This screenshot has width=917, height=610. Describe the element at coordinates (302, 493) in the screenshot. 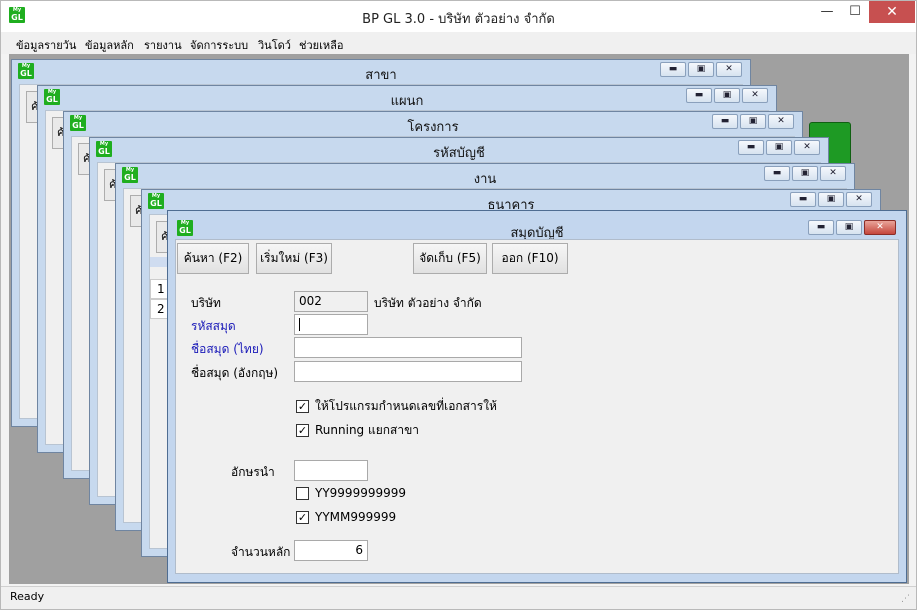

I see `format1-checkbox` at that location.